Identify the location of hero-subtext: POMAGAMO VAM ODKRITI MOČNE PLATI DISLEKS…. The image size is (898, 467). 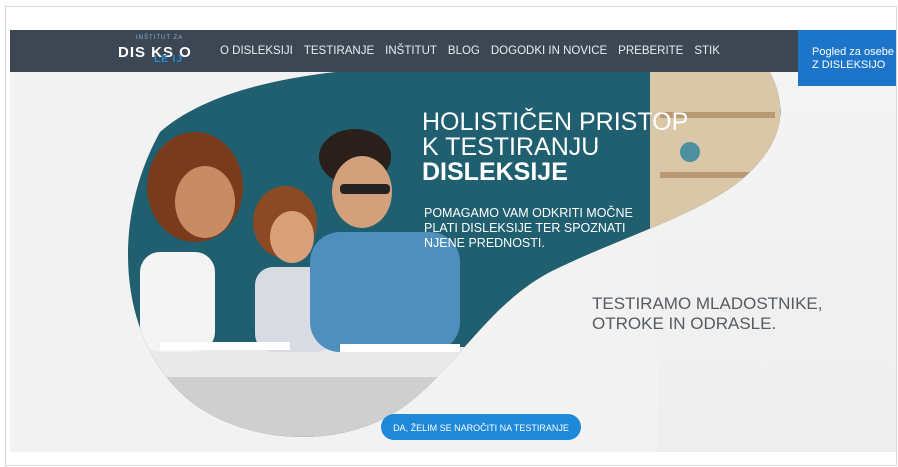
(528, 228).